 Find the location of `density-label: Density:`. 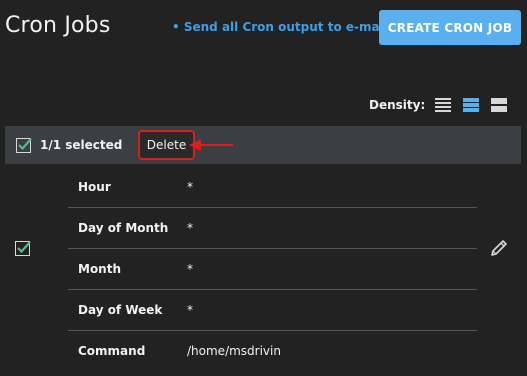

density-label: Density: is located at coordinates (397, 105).